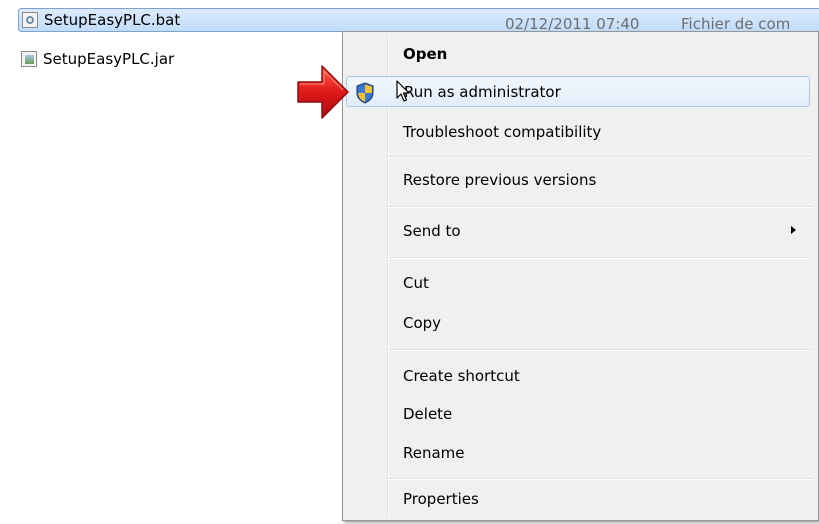 The height and width of the screenshot is (524, 819). I want to click on menu-item-delete: Delete, so click(578, 413).